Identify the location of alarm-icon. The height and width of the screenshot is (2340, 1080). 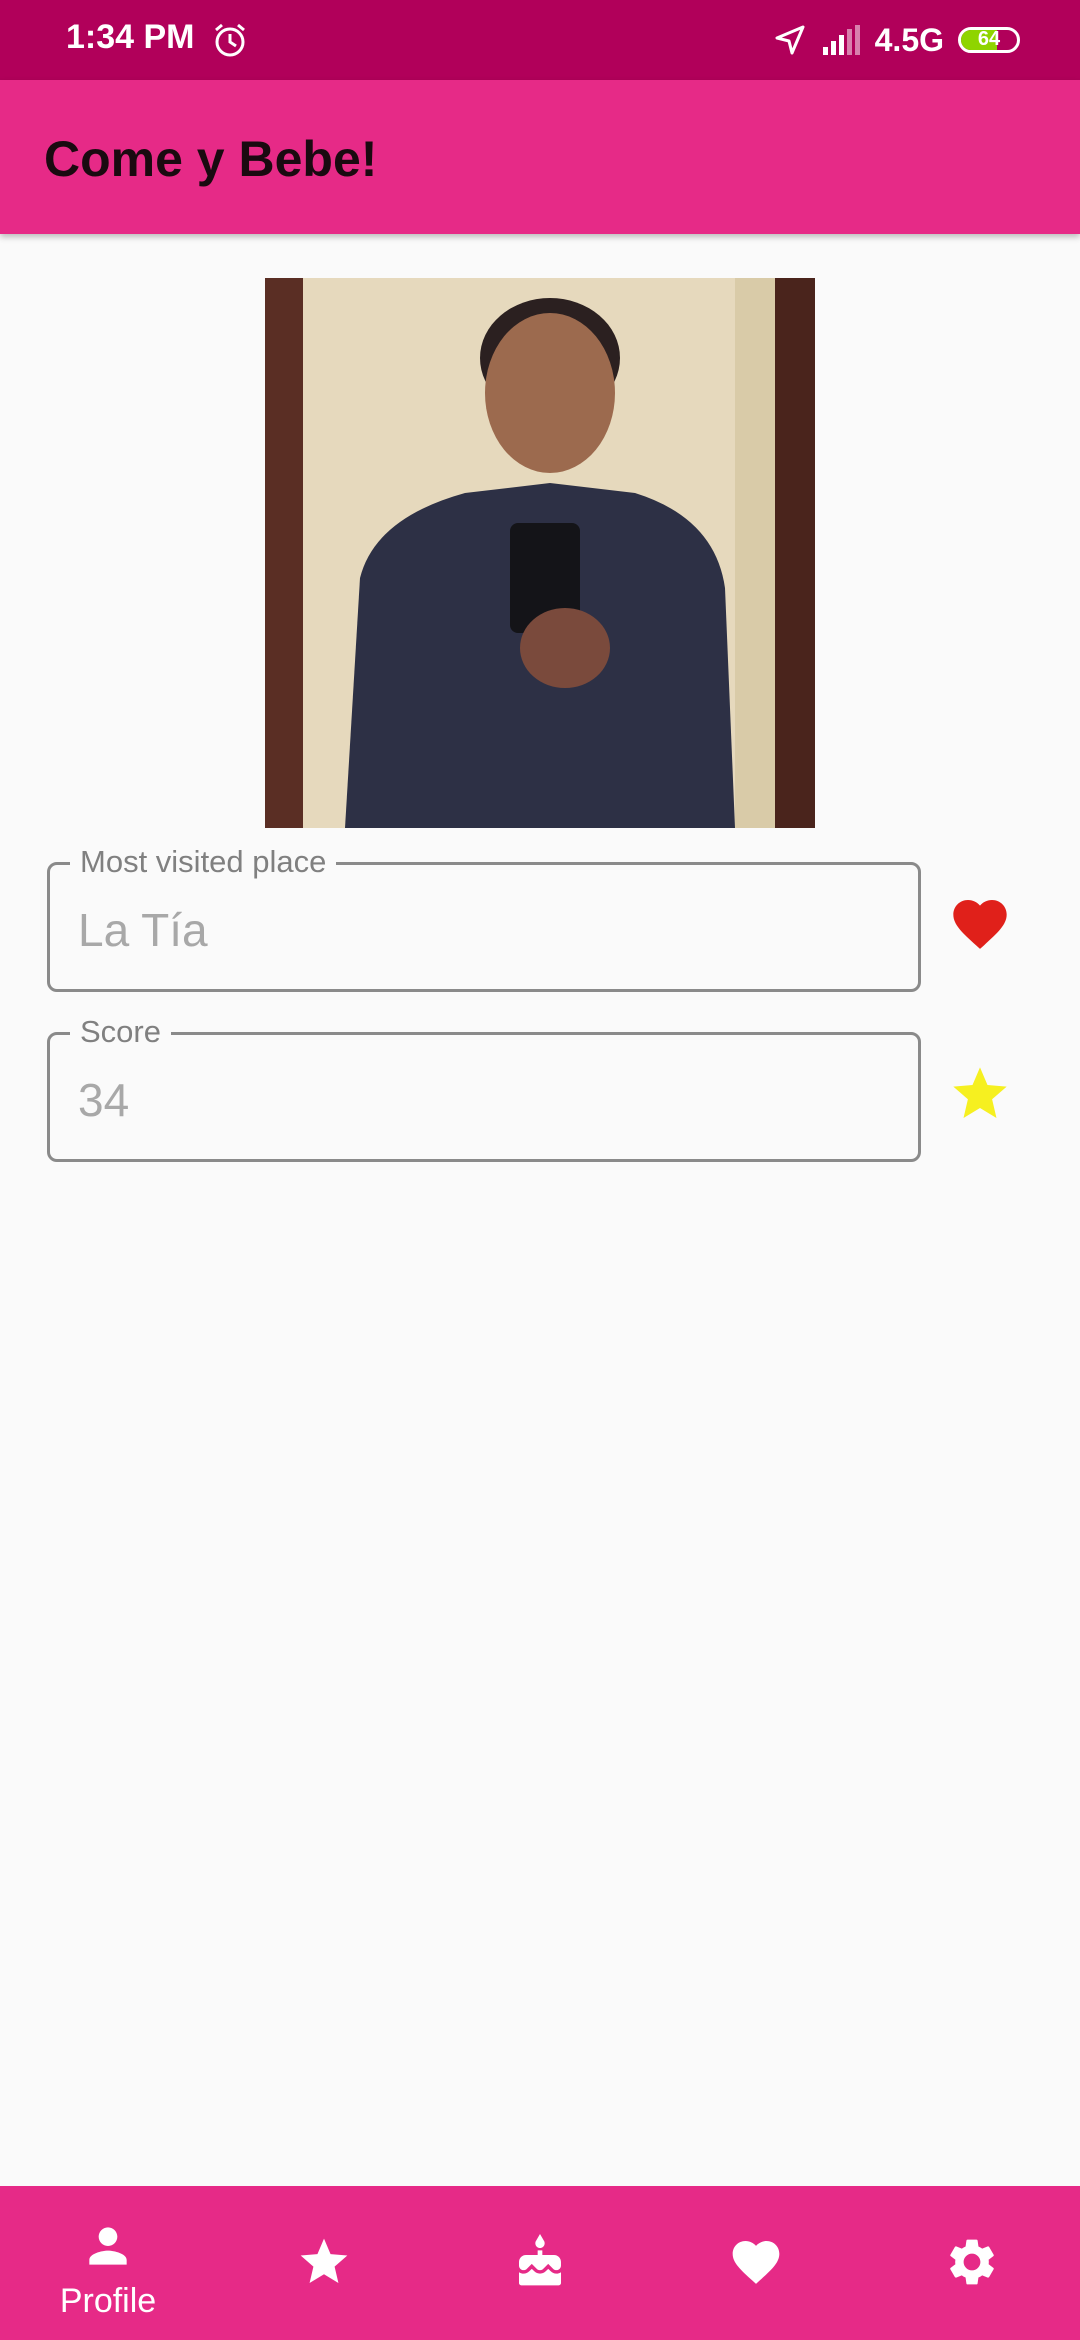
(230, 40).